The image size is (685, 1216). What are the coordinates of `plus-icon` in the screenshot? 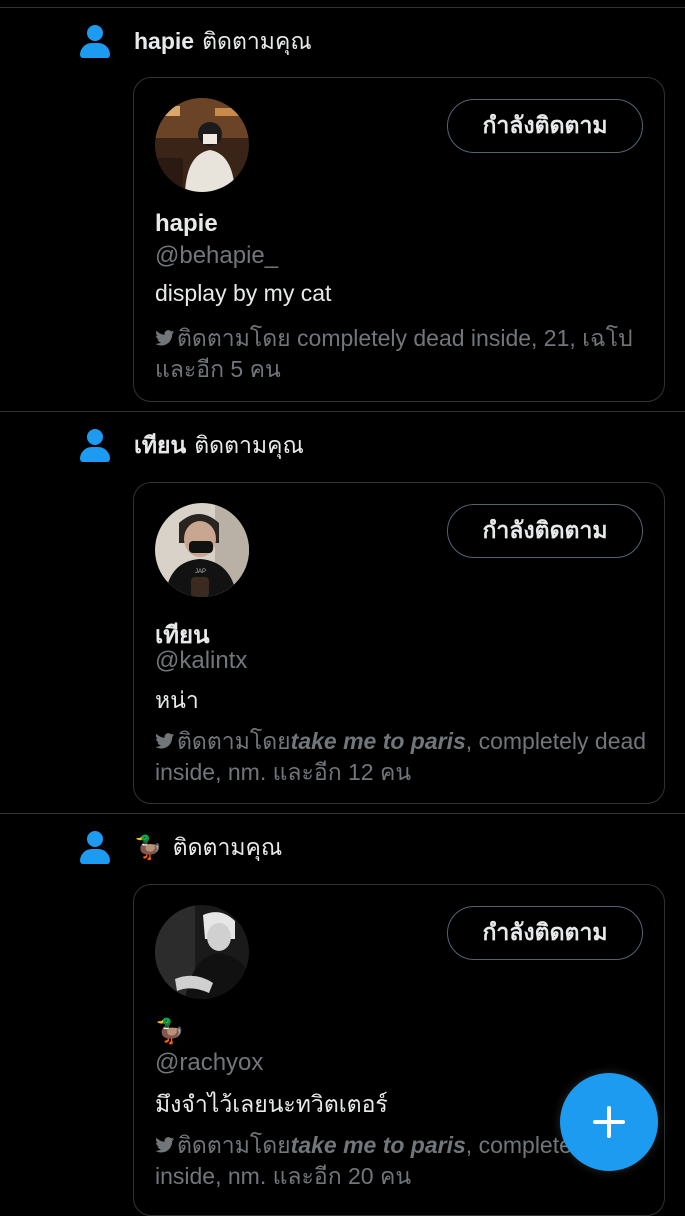 It's located at (609, 1122).